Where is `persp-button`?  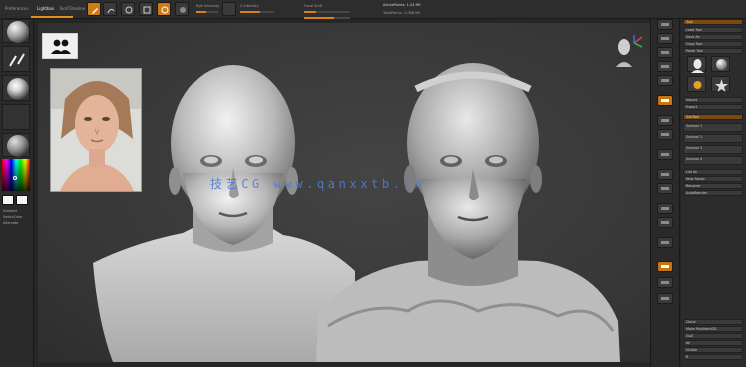
persp-button is located at coordinates (665, 100).